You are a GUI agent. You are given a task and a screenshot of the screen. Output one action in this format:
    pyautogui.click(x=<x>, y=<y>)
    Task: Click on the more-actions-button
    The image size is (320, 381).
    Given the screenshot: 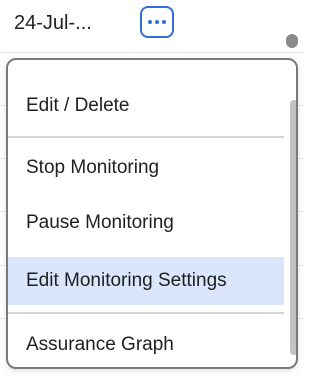 What is the action you would take?
    pyautogui.click(x=157, y=22)
    